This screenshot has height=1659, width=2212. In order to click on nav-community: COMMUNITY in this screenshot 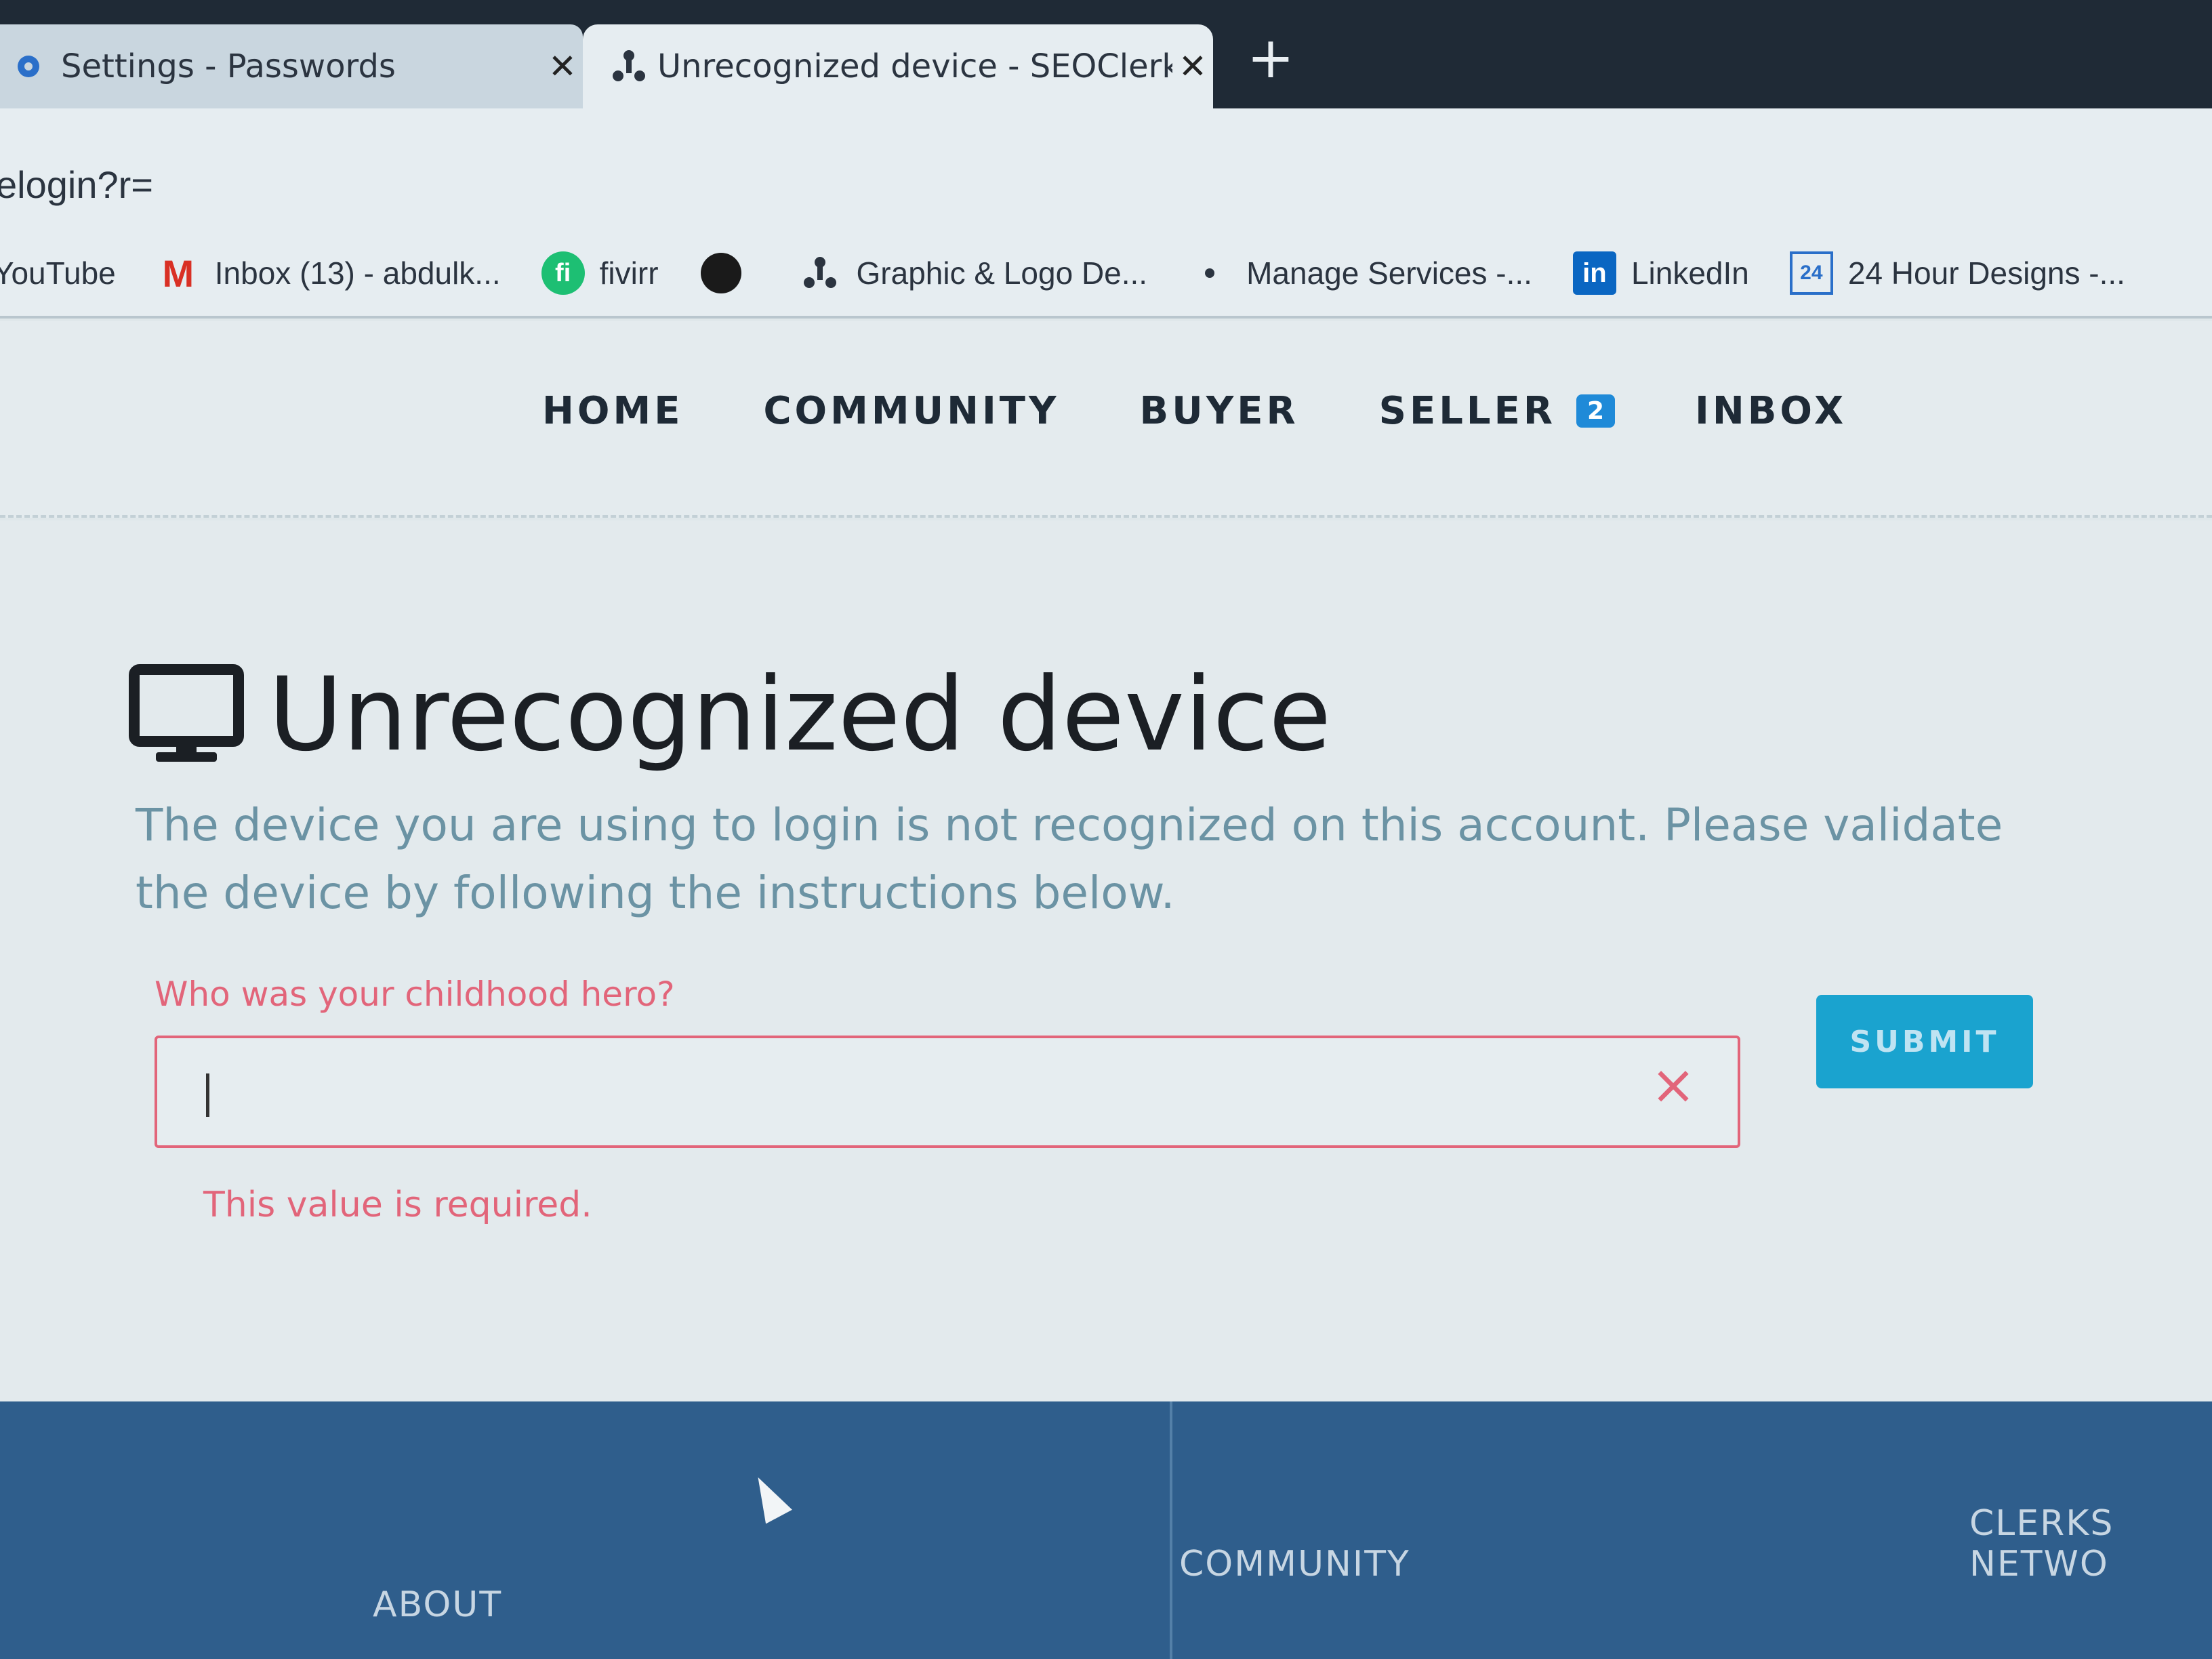, I will do `click(911, 411)`.